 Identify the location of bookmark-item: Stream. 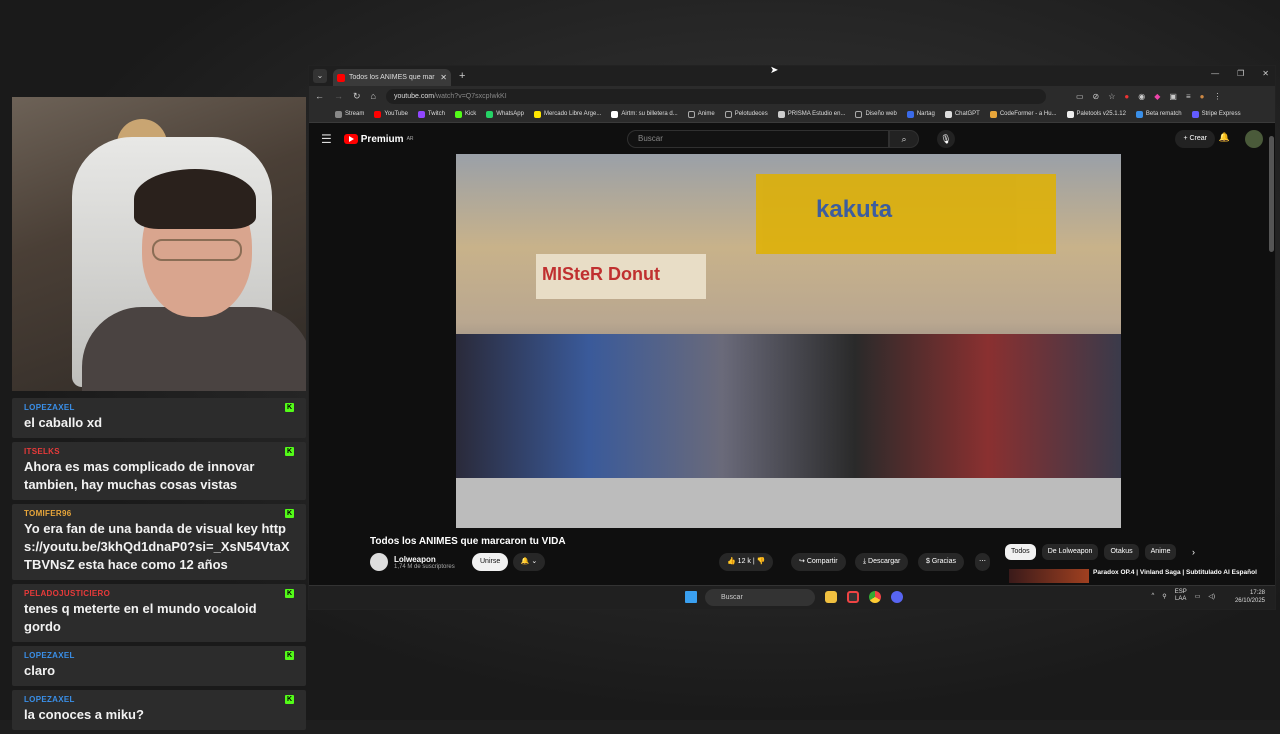
(349, 114).